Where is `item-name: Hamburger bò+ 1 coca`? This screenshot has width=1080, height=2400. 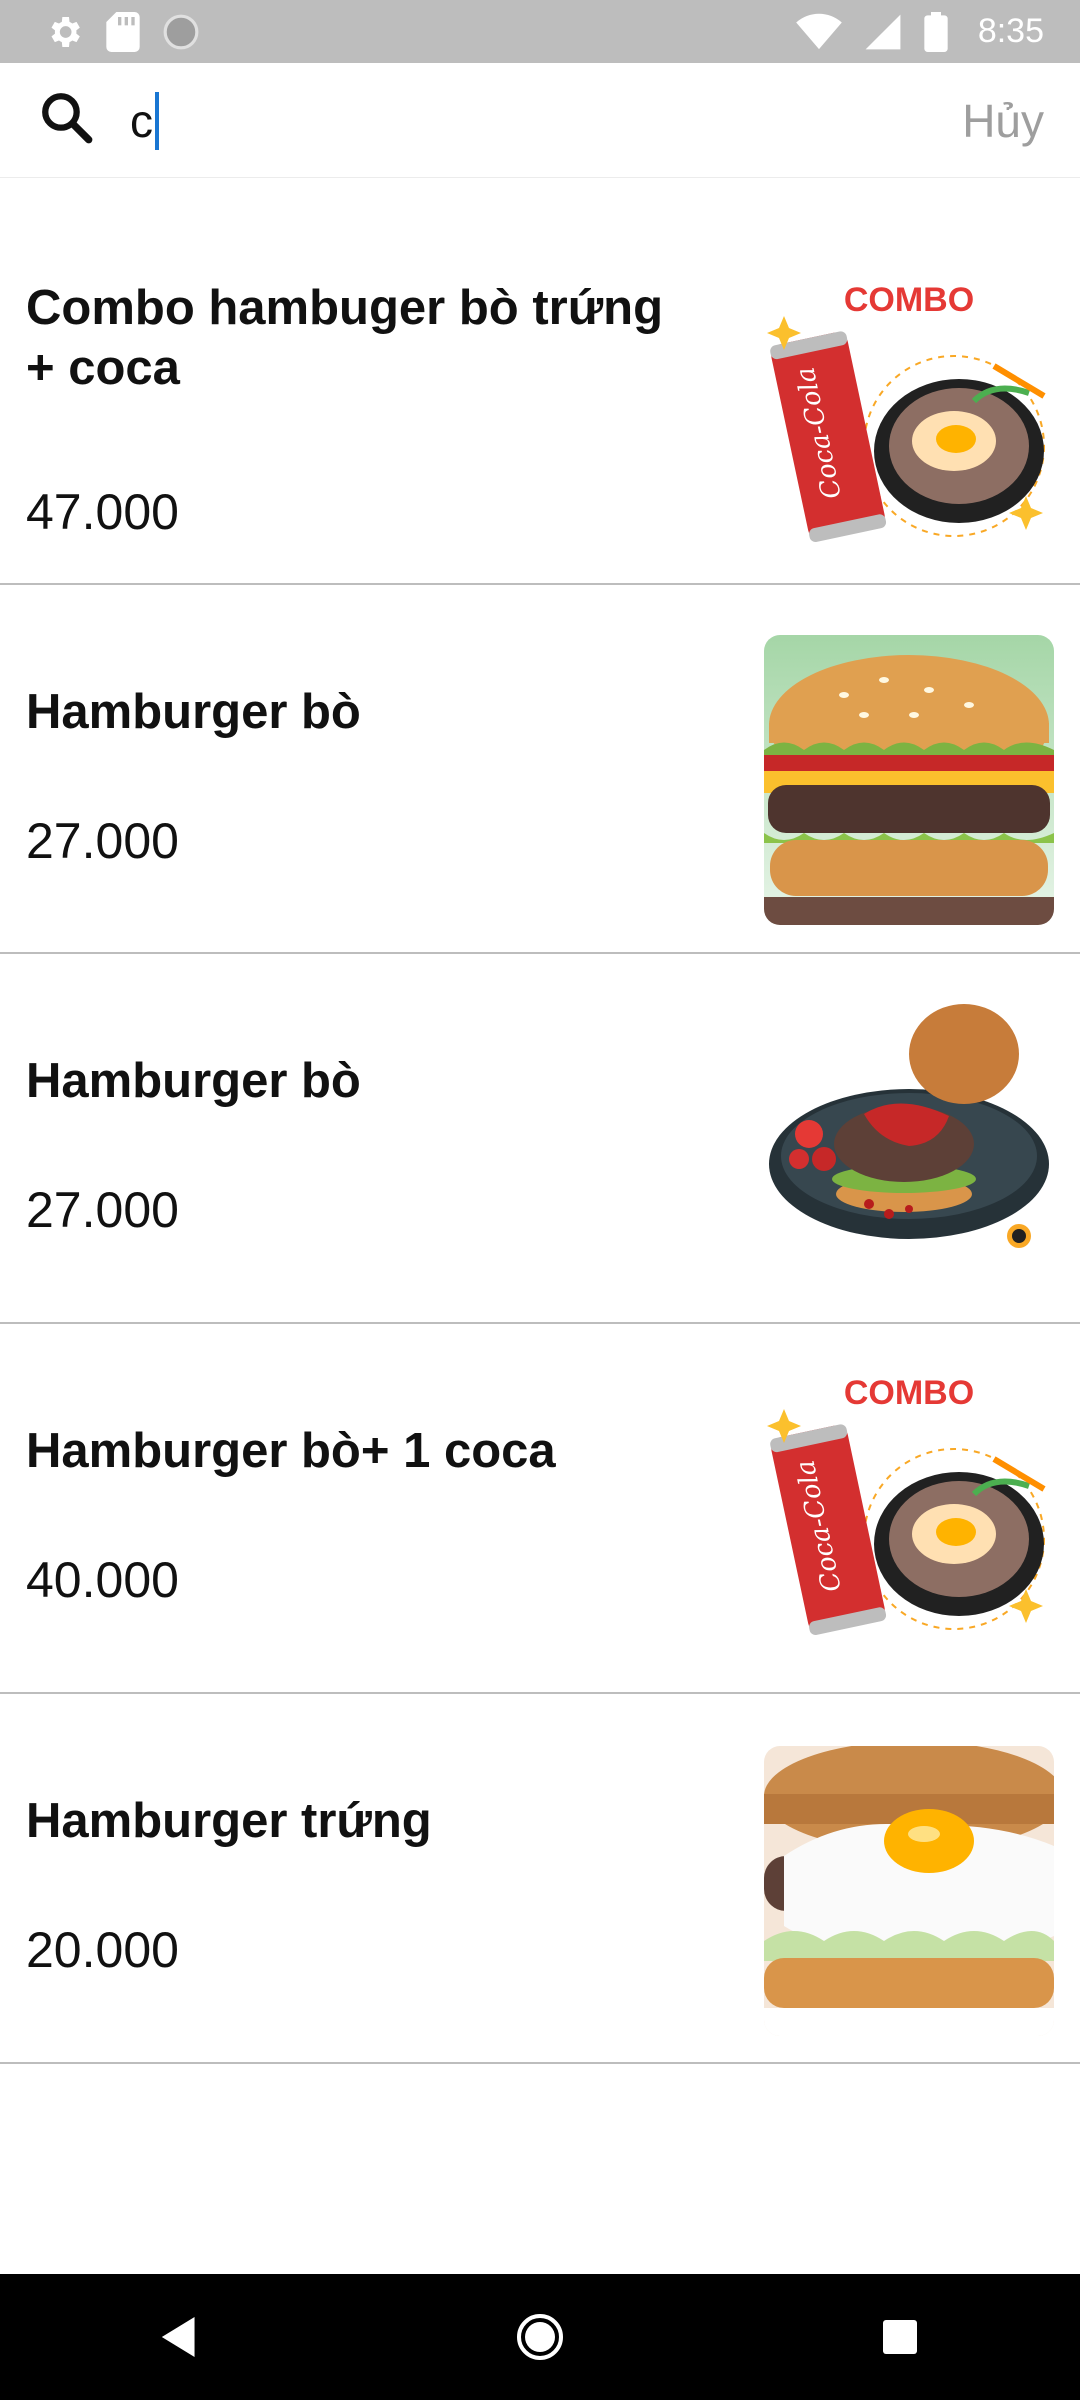
item-name: Hamburger bò+ 1 coca is located at coordinates (291, 1451).